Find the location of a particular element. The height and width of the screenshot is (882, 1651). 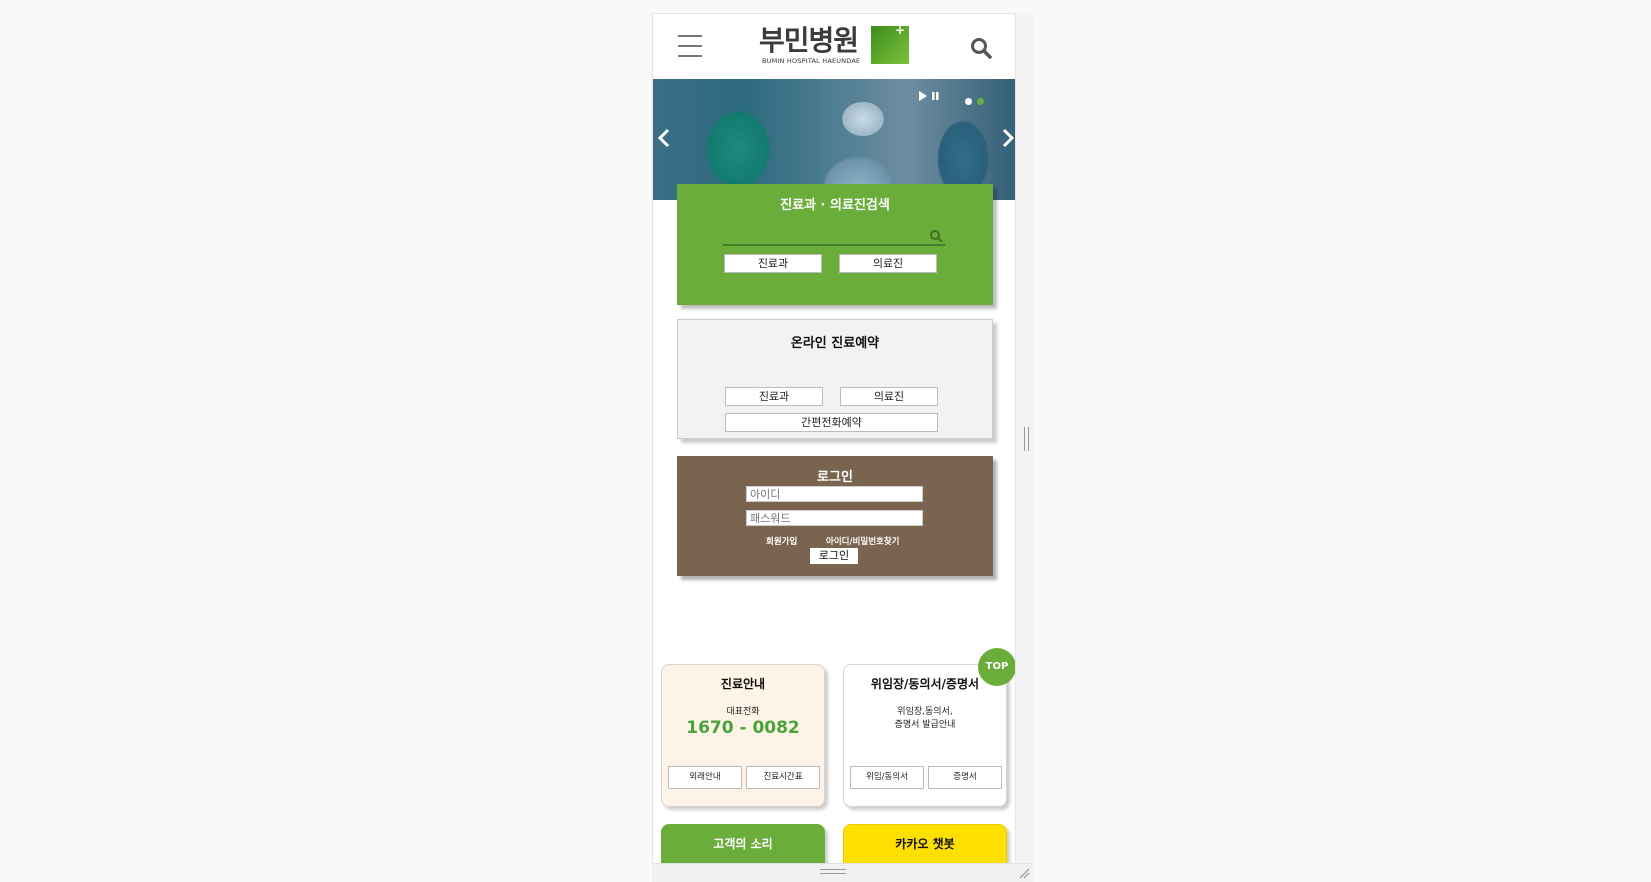

clinic-guide-card: 진료안내 대표전화 1670 - 0082 외래안내 진료시간표 is located at coordinates (743, 735).